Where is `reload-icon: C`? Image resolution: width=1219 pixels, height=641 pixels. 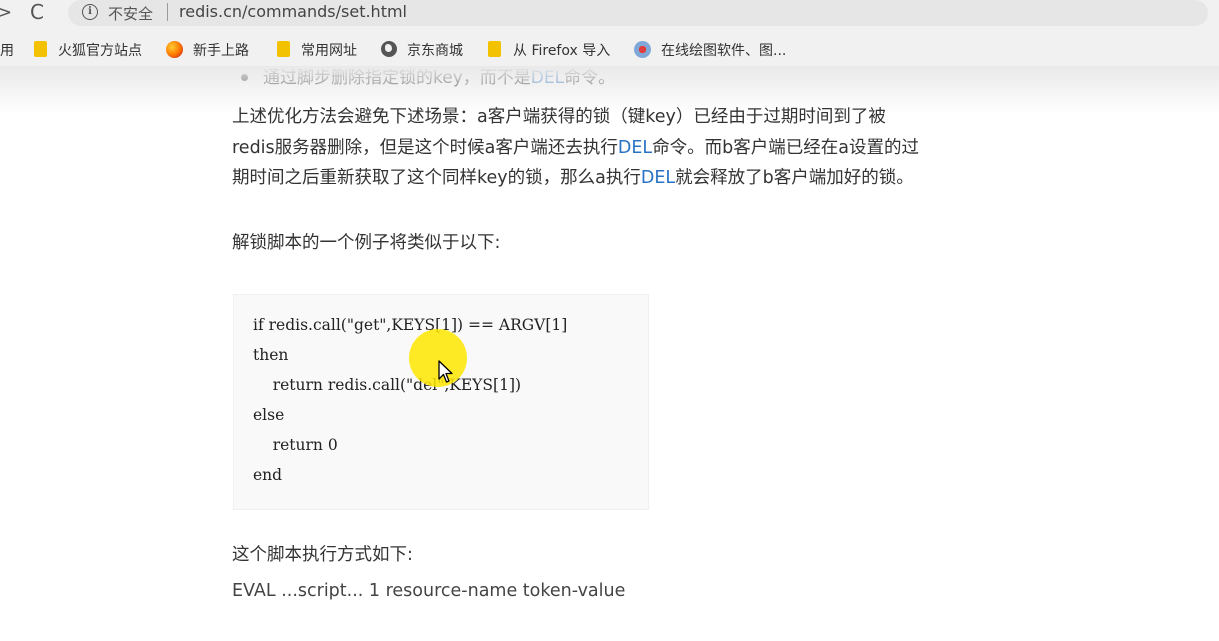
reload-icon: C is located at coordinates (37, 12).